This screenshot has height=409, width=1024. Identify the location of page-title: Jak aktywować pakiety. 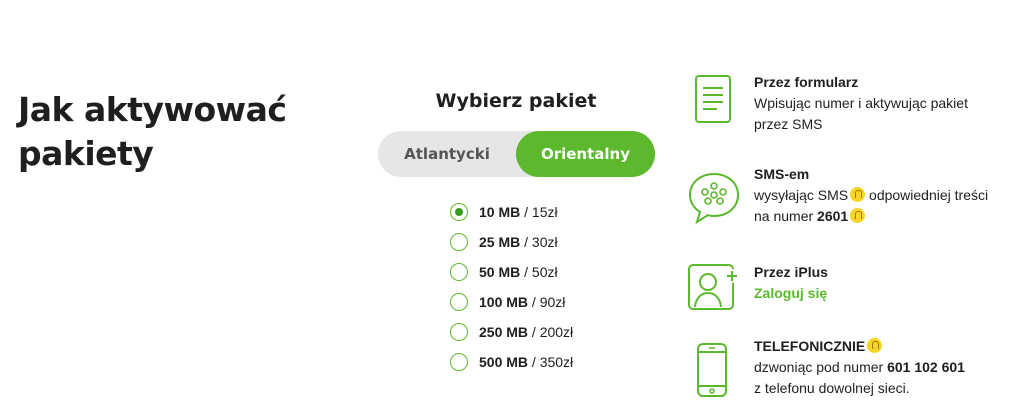
(168, 132).